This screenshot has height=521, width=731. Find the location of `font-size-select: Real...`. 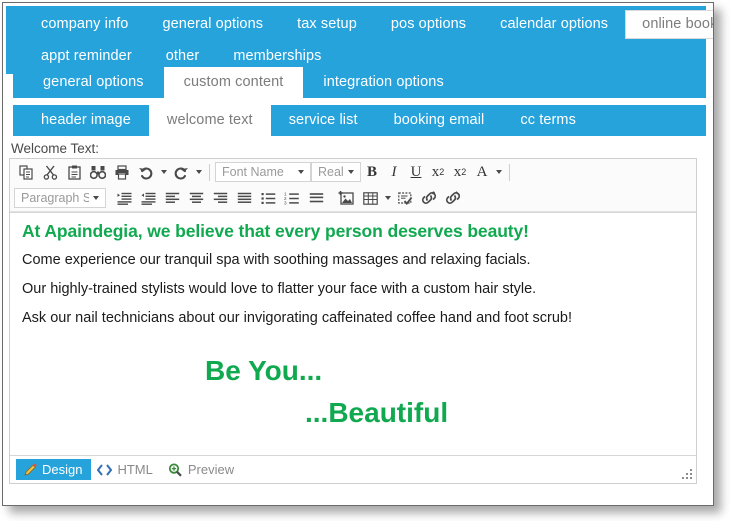

font-size-select: Real... is located at coordinates (336, 172).